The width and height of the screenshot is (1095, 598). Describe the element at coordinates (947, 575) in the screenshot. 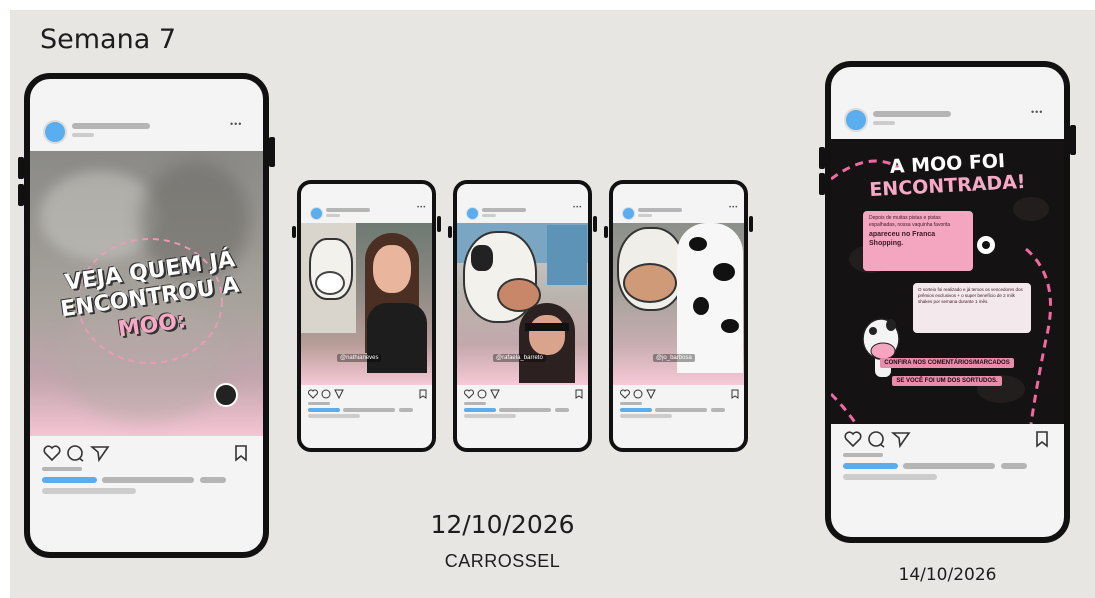

I see `post2-date: 14/10/2026` at that location.